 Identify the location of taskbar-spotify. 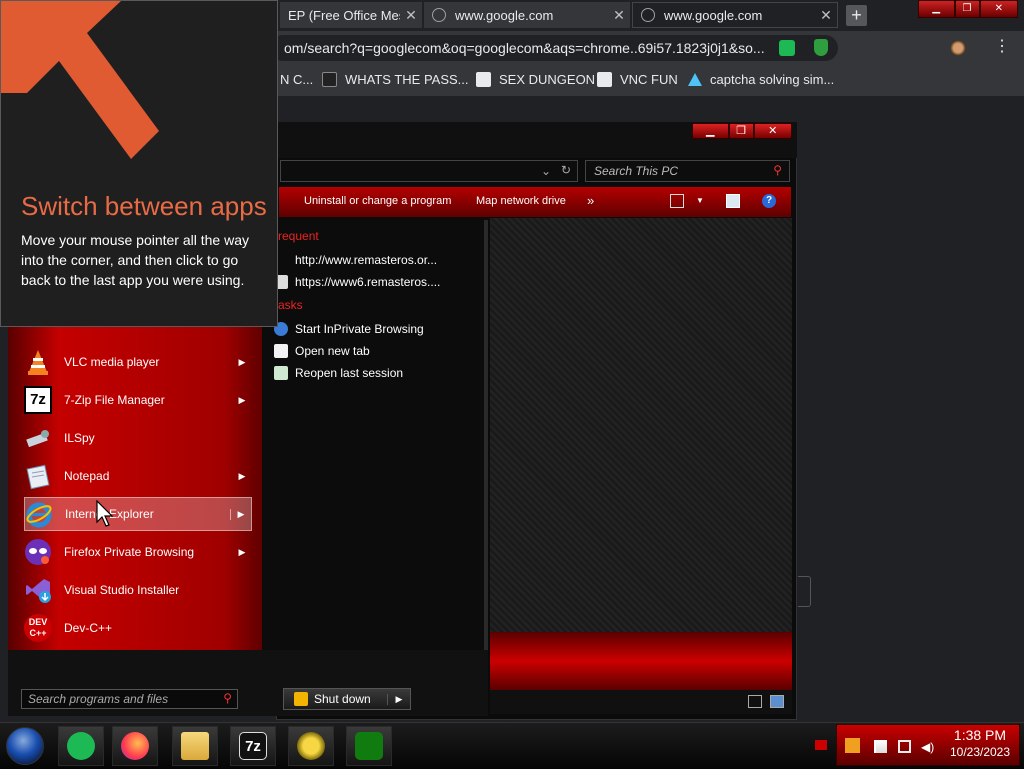
(81, 746).